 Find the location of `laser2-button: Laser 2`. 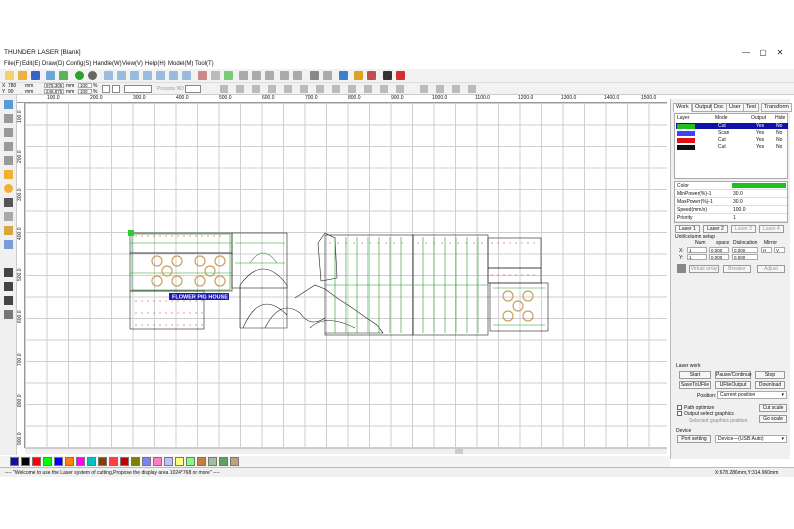

laser2-button: Laser 2 is located at coordinates (715, 229).